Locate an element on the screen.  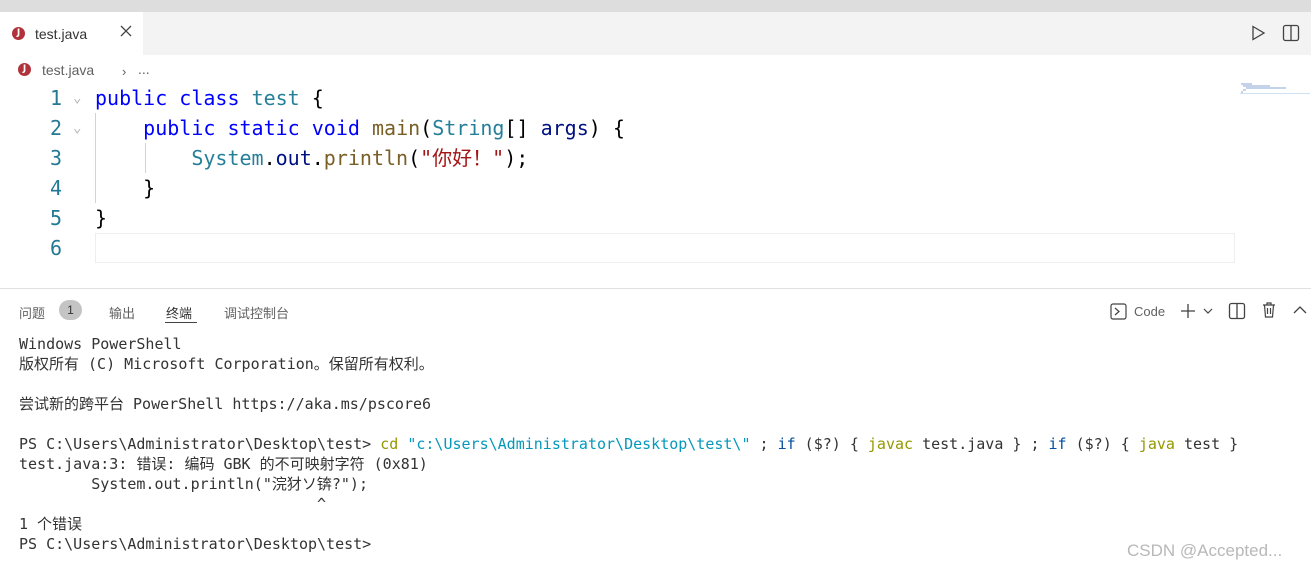
tab-test-java: J test.java is located at coordinates (71, 33).